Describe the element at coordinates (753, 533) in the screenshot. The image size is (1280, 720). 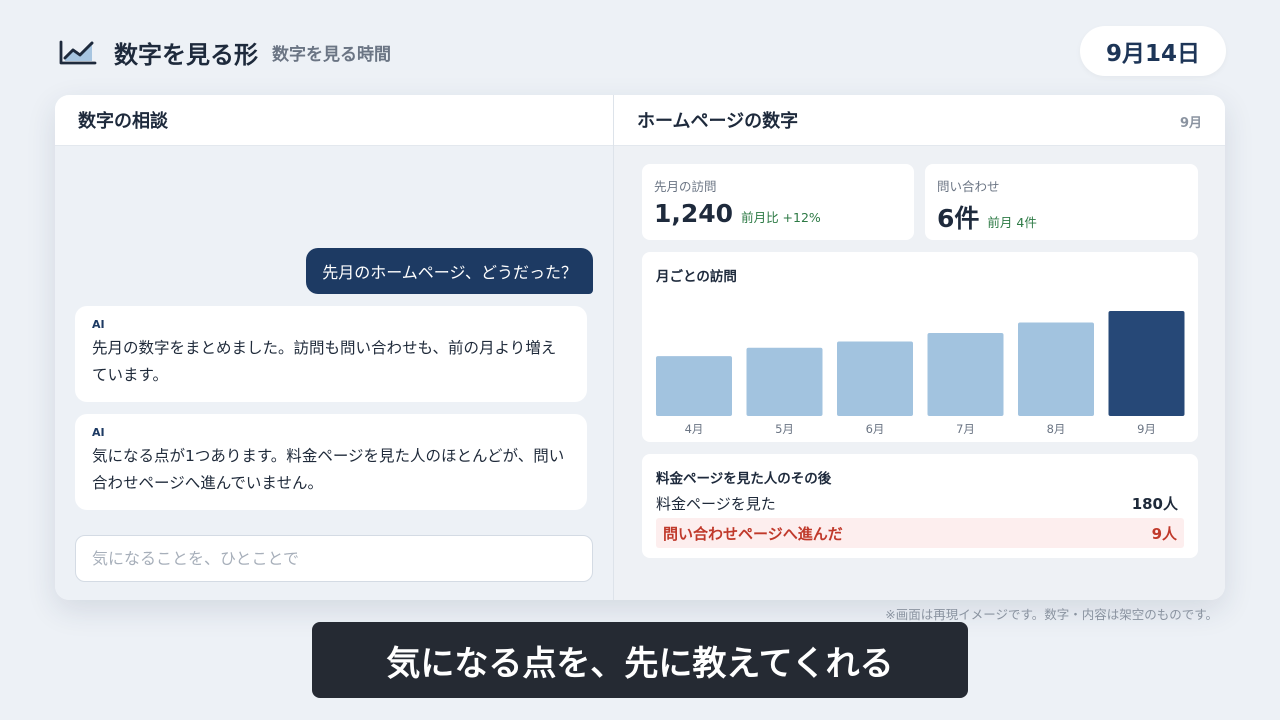
I see `funnel-label: 問い合わせページへ進んだ` at that location.